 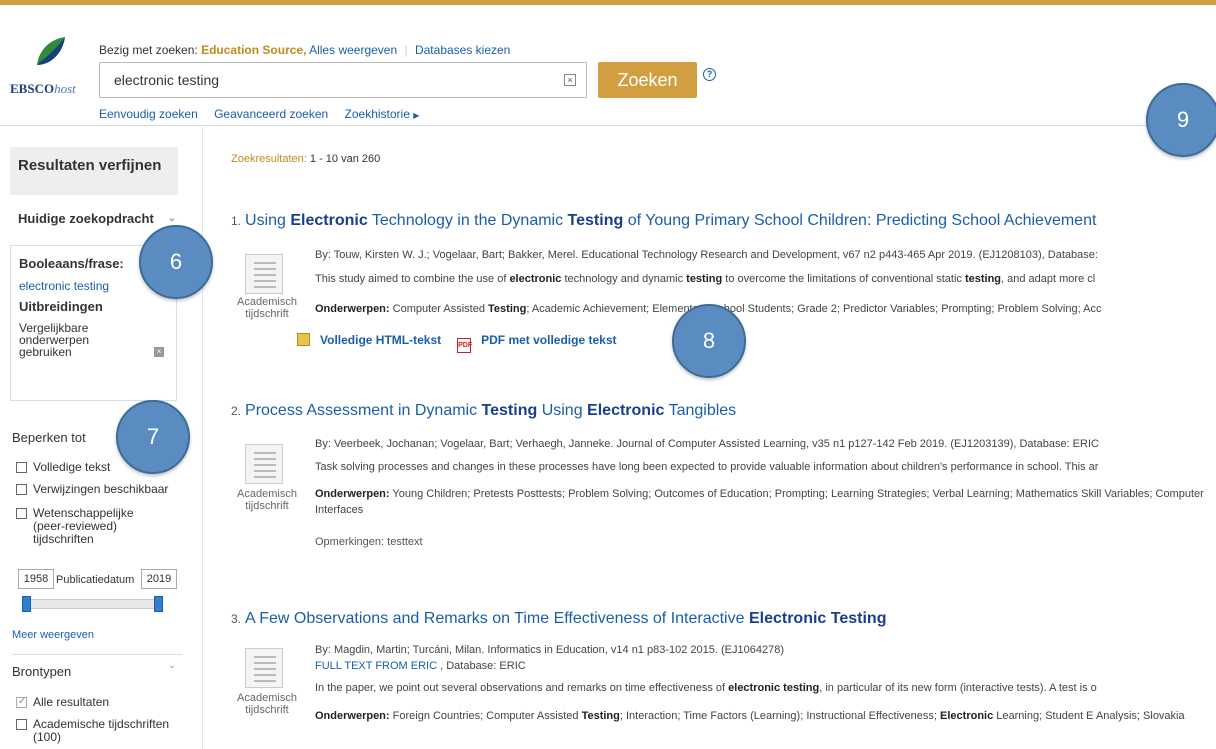 I want to click on results-summary-label: Zoekresultaten:, so click(x=269, y=159).